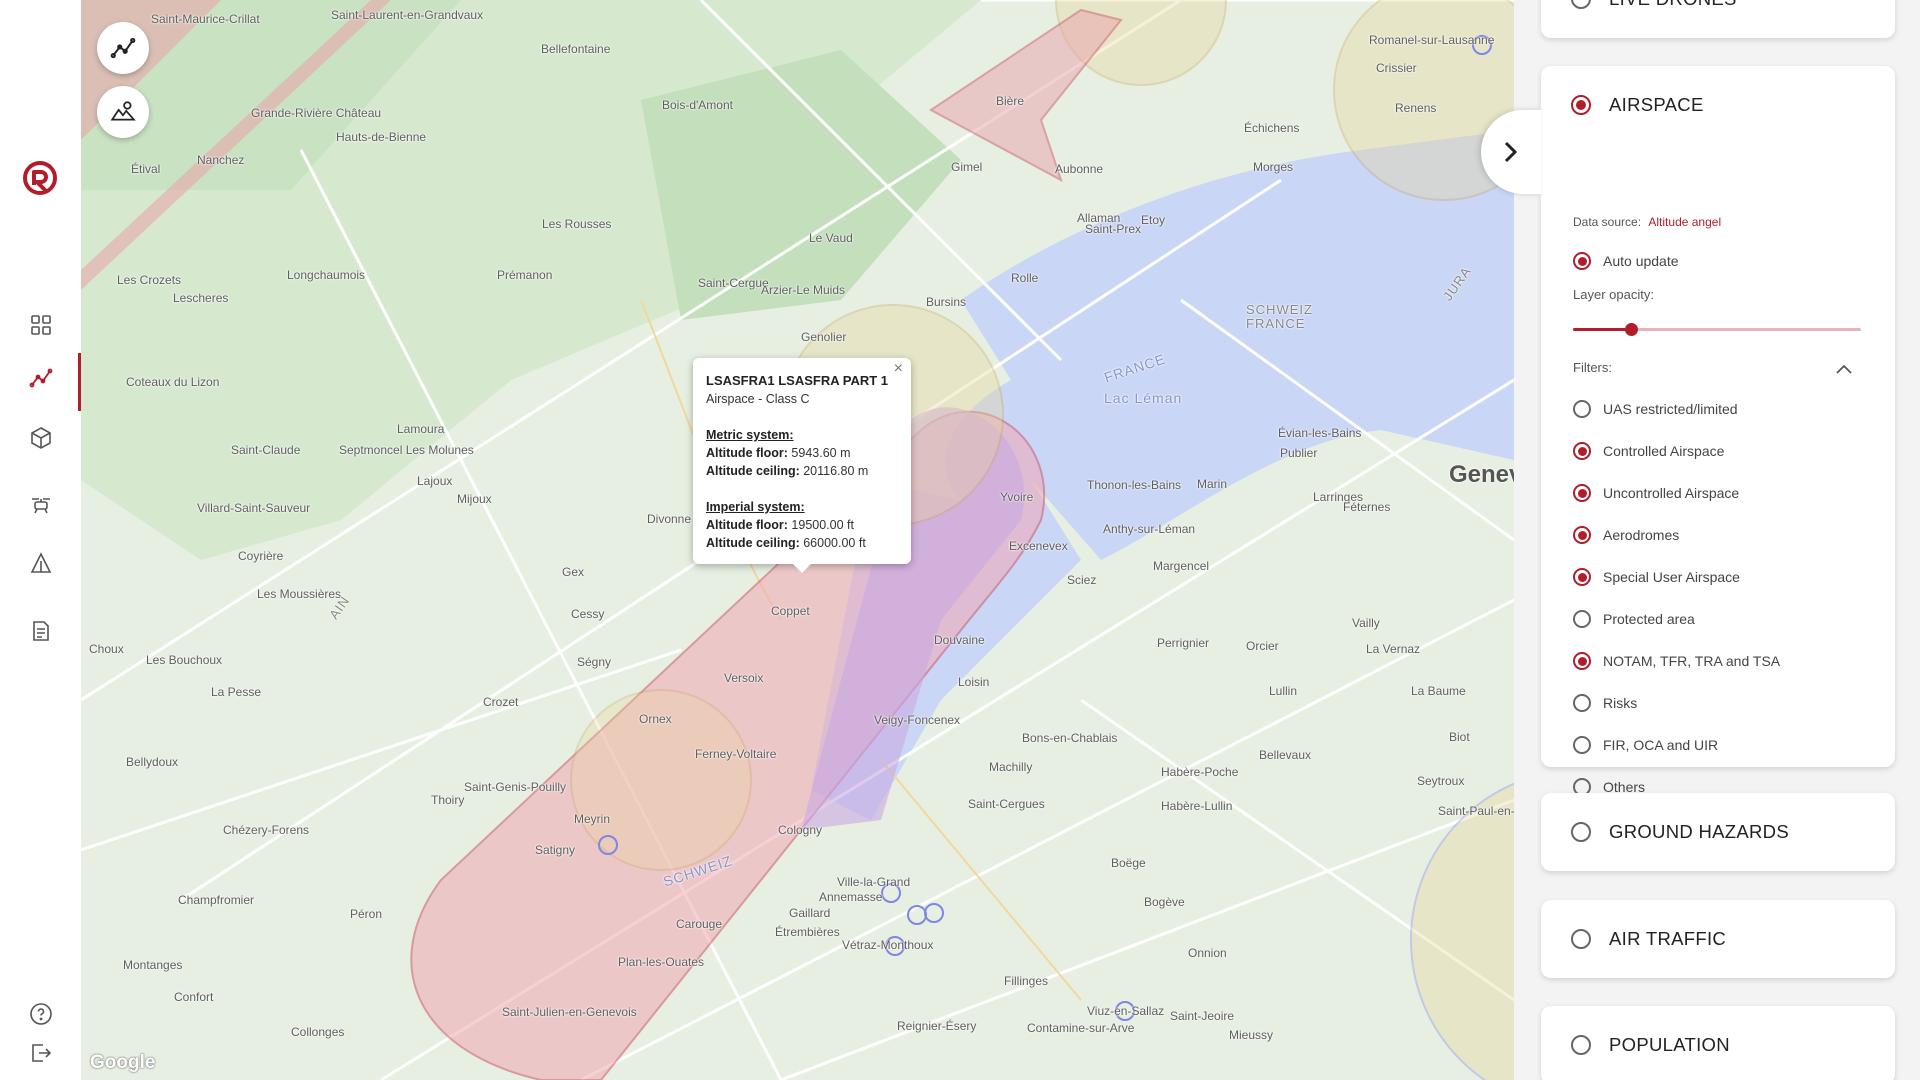  What do you see at coordinates (803, 290) in the screenshot?
I see `map-label: Arzier-Le Muids` at bounding box center [803, 290].